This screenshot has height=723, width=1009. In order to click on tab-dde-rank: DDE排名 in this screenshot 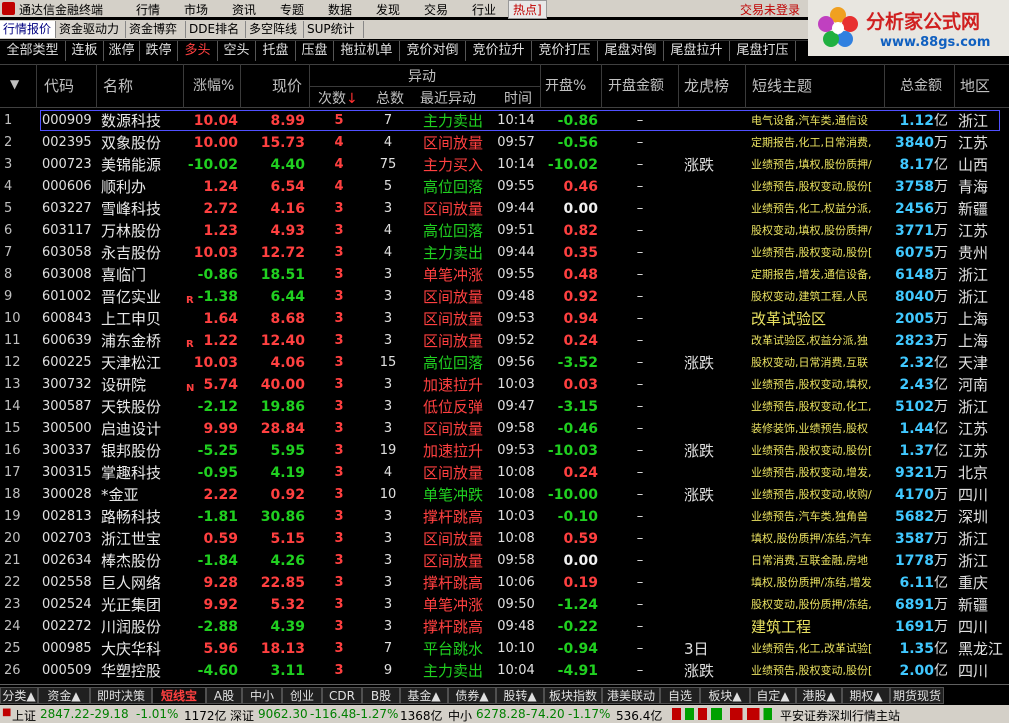, I will do `click(216, 29)`.